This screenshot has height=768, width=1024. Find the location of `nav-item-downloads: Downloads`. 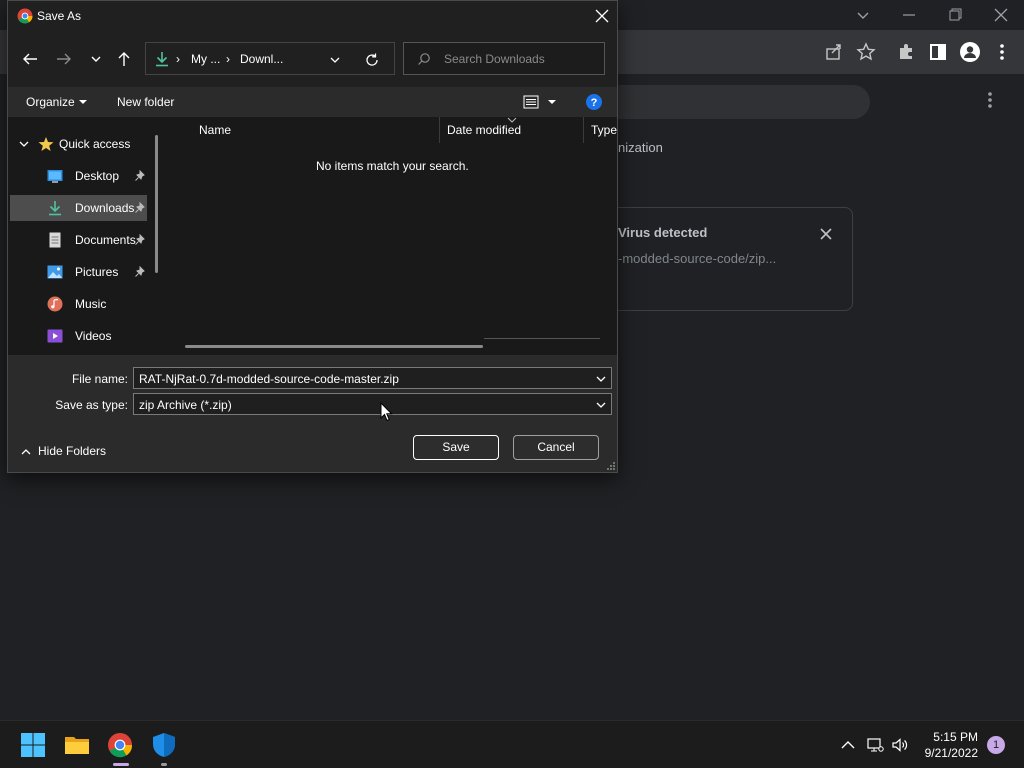

nav-item-downloads: Downloads is located at coordinates (78, 208).